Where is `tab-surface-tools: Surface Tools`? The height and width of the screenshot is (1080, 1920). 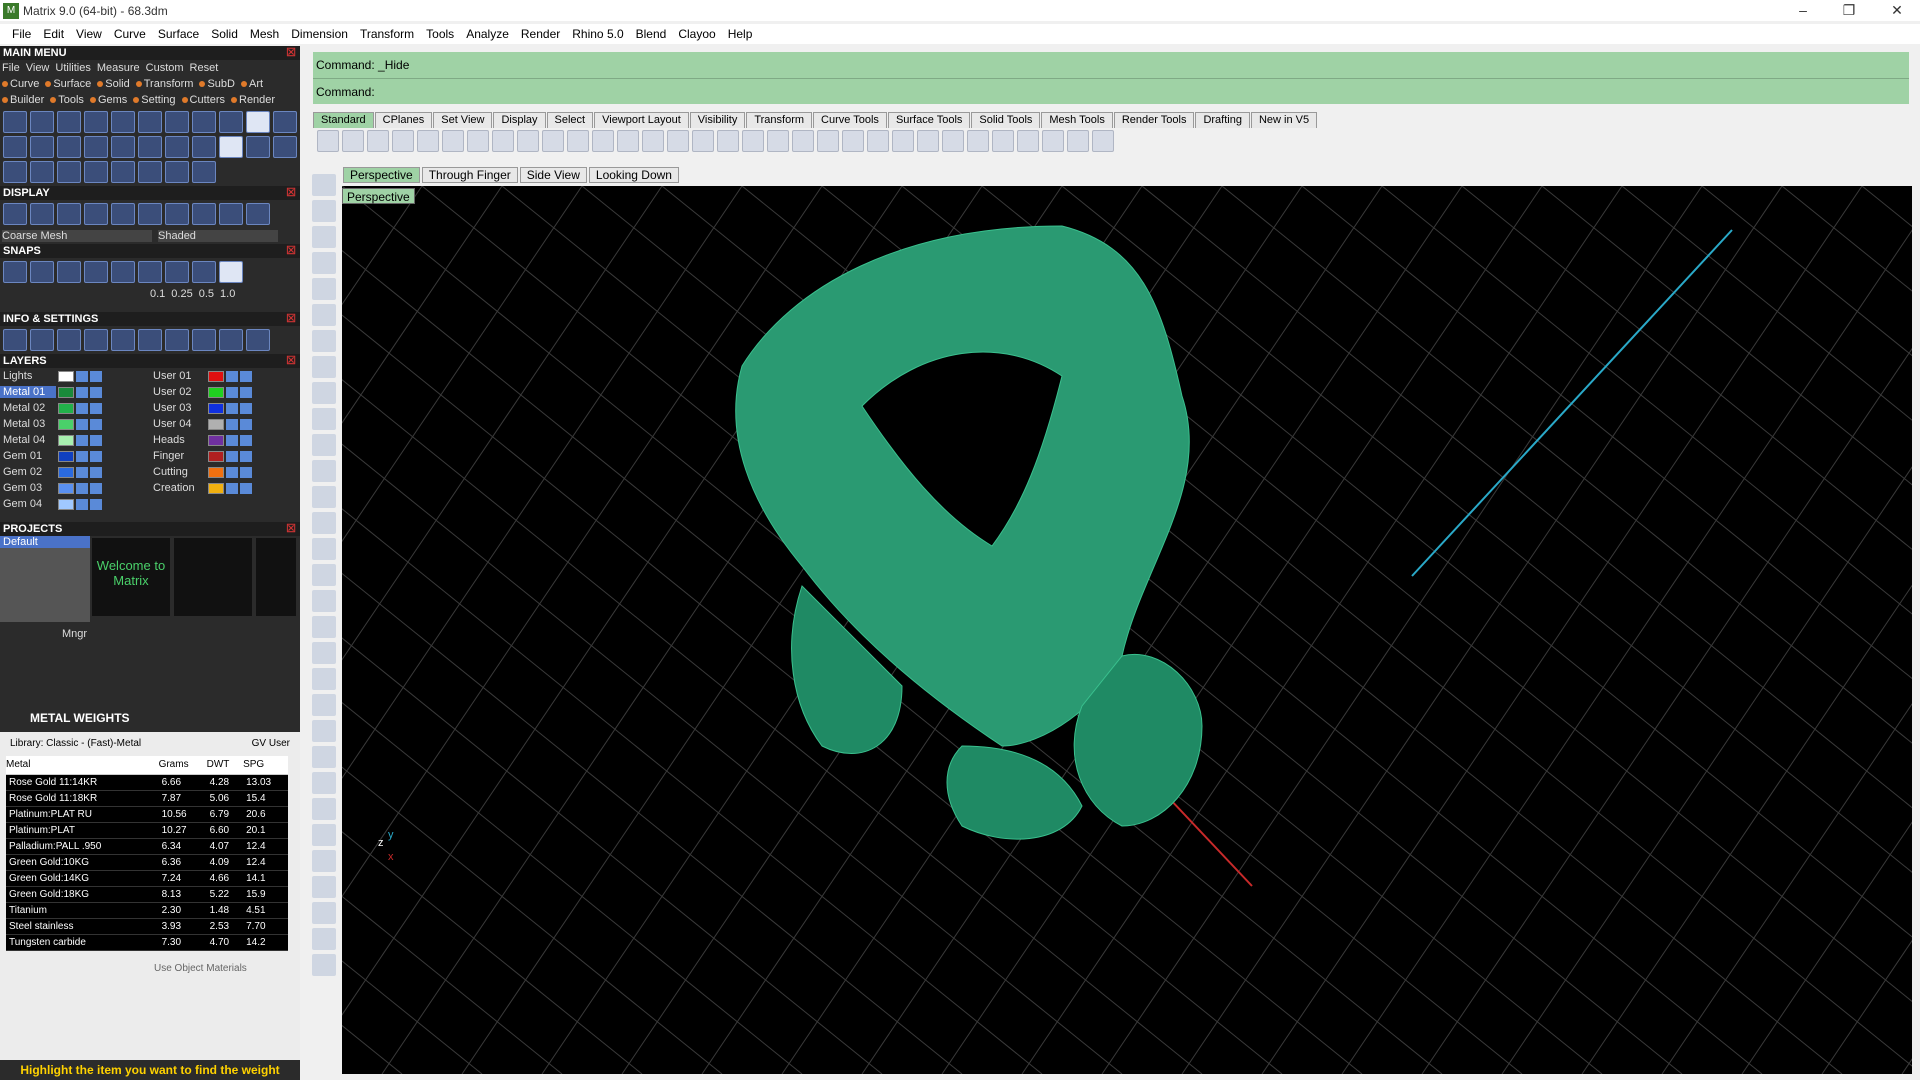 tab-surface-tools: Surface Tools is located at coordinates (929, 120).